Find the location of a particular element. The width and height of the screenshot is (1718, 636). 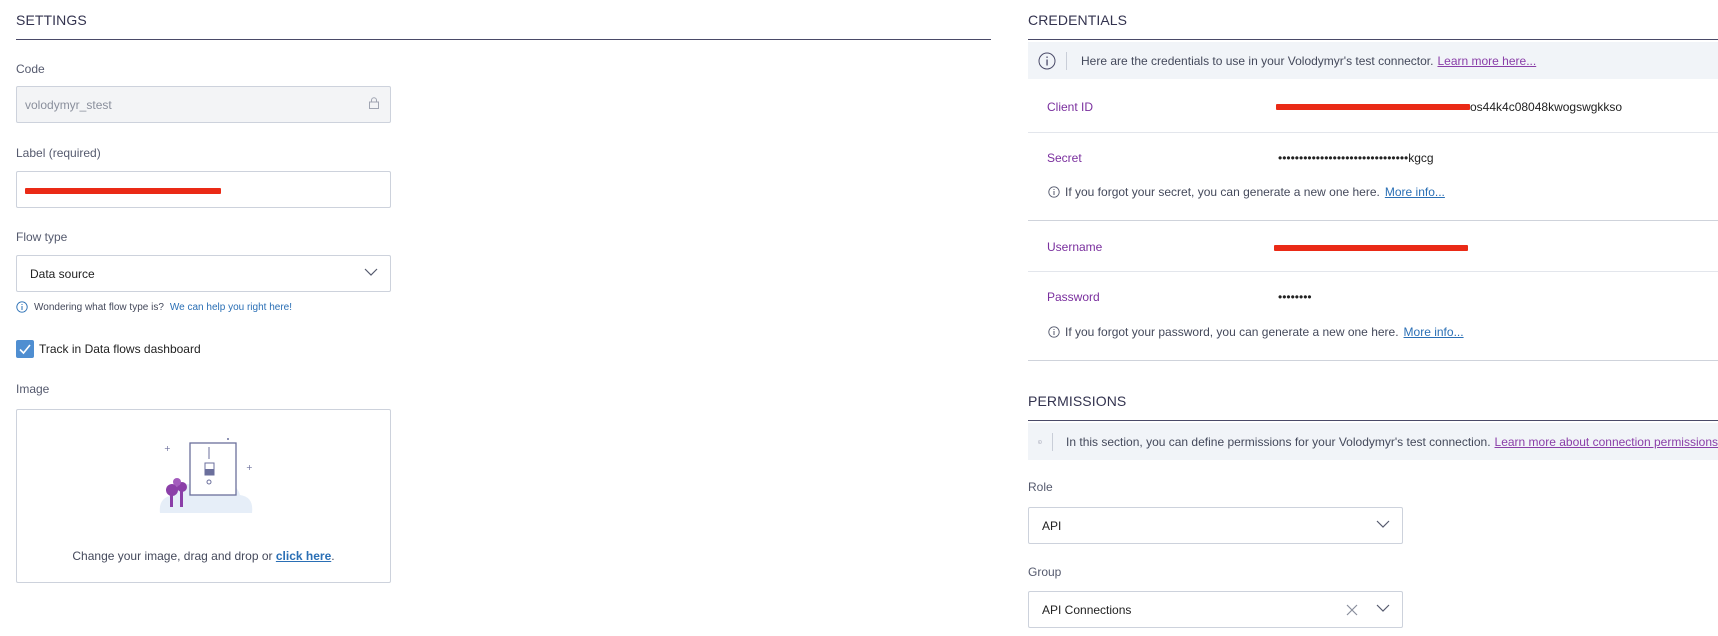

flow-type-select: Data source is located at coordinates (203, 273).